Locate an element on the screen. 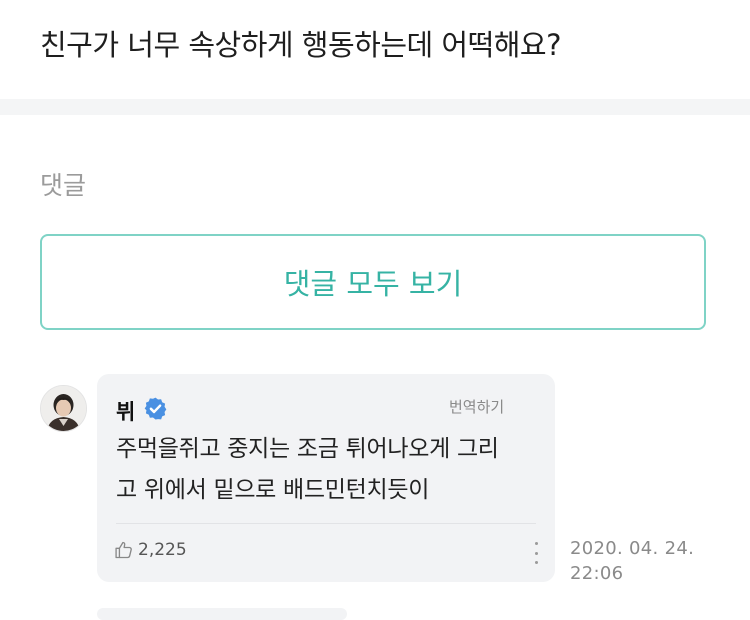  comment-body-line: 고 위에서 밑으로 배드민턴치듯이 is located at coordinates (273, 490).